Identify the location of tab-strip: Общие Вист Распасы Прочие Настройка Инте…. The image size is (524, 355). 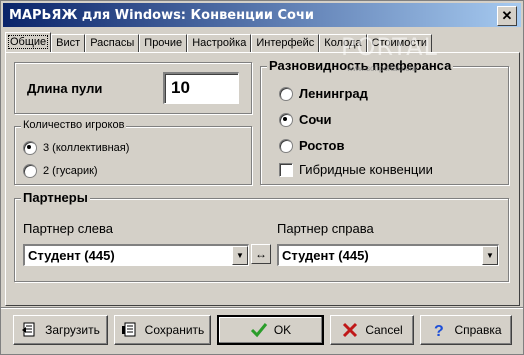
(219, 42).